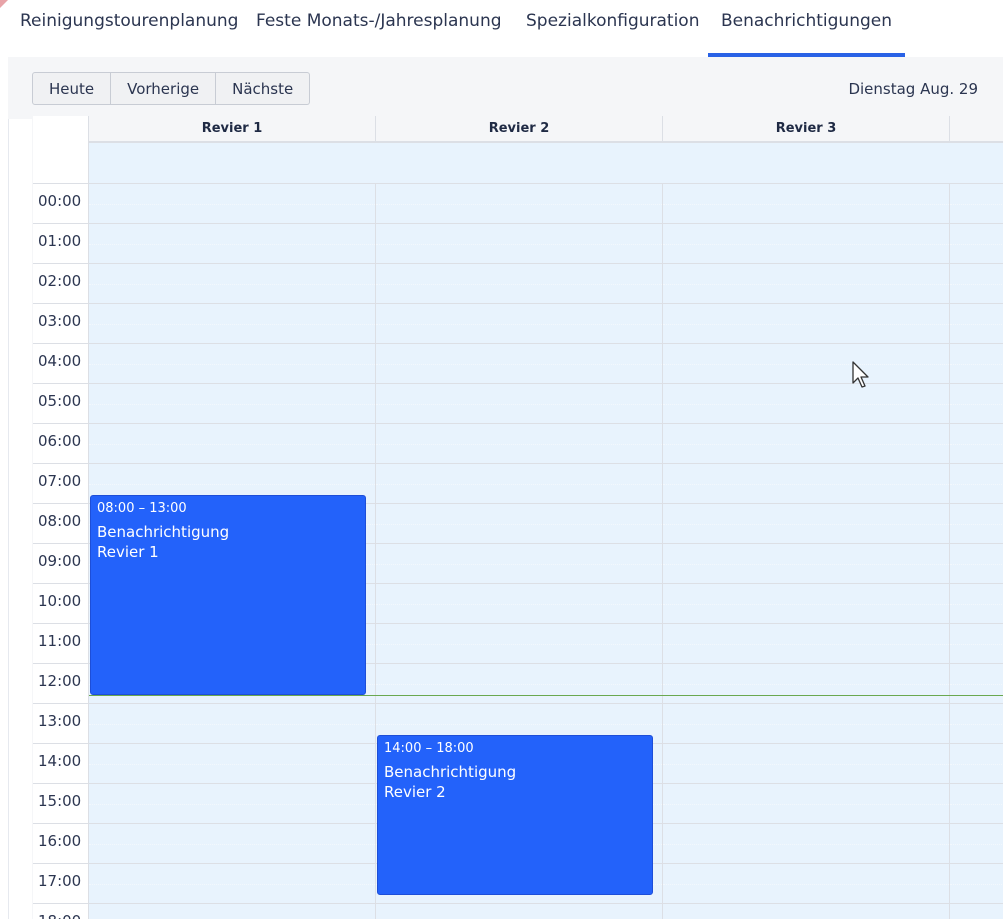  Describe the element at coordinates (4, 459) in the screenshot. I see `left-edge-strip` at that location.